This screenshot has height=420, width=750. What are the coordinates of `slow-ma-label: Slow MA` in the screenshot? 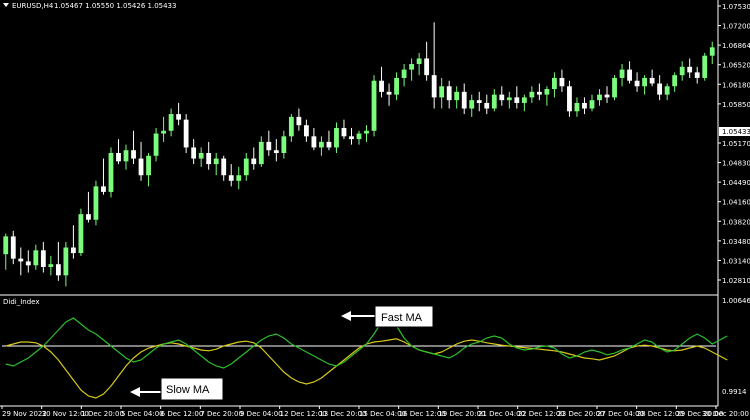 It's located at (188, 390).